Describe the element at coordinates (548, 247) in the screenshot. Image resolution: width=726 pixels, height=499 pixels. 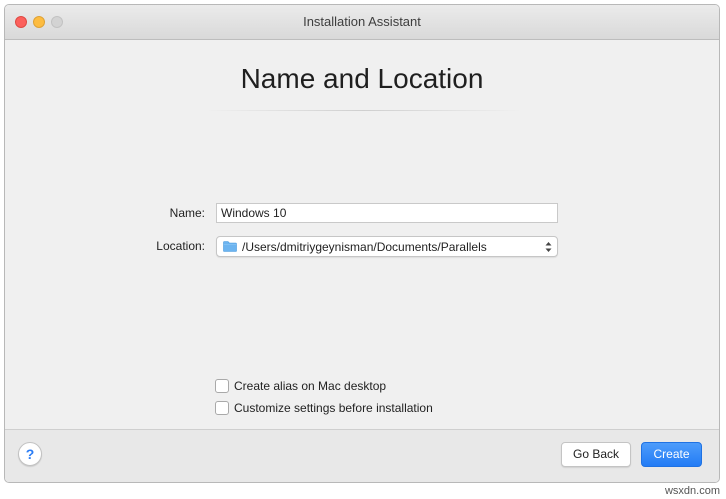
I see `updown-chevron-icon` at that location.